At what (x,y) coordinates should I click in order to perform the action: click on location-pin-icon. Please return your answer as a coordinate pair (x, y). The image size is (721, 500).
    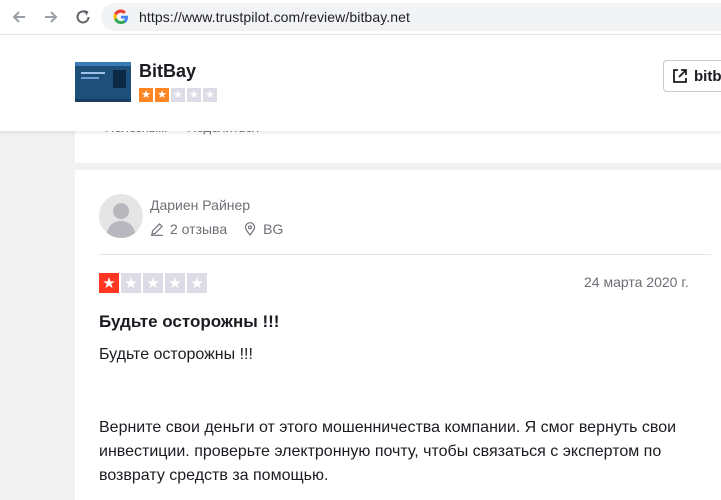
    Looking at the image, I should click on (250, 229).